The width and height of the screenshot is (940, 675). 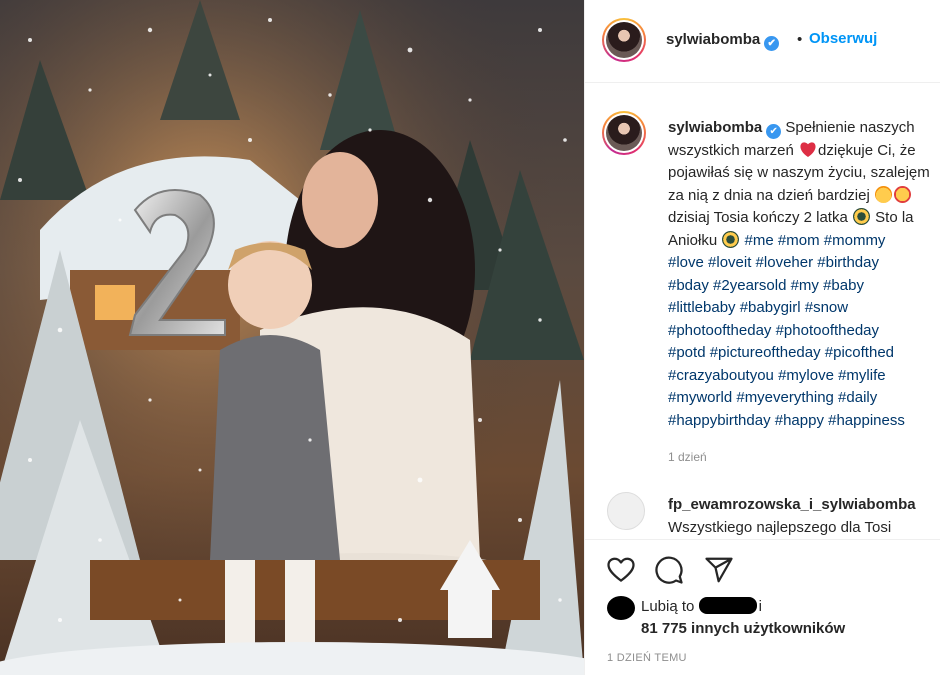 What do you see at coordinates (743, 628) in the screenshot?
I see `likes-count-link: 81 775 innych użytkowników` at bounding box center [743, 628].